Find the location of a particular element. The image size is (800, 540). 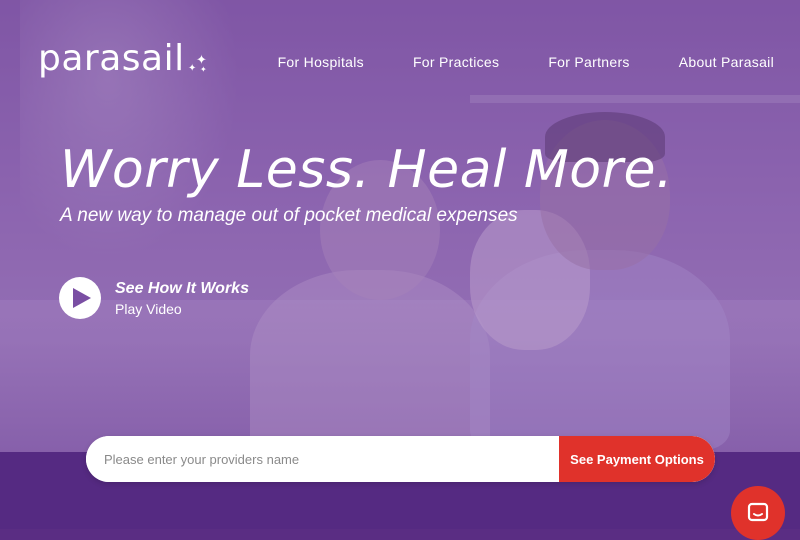

see-payment-options-button: See Payment Options is located at coordinates (637, 459).